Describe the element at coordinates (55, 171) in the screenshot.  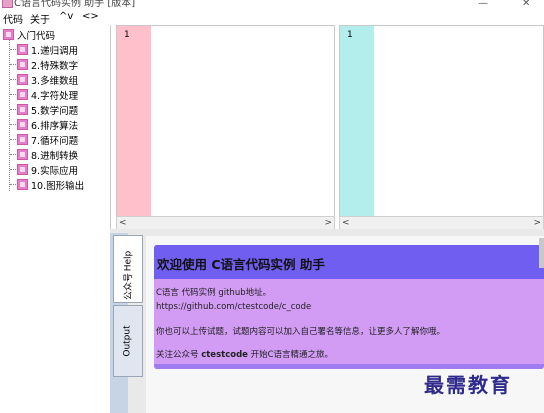
I see `tree-item-label: 9.实际应用` at that location.